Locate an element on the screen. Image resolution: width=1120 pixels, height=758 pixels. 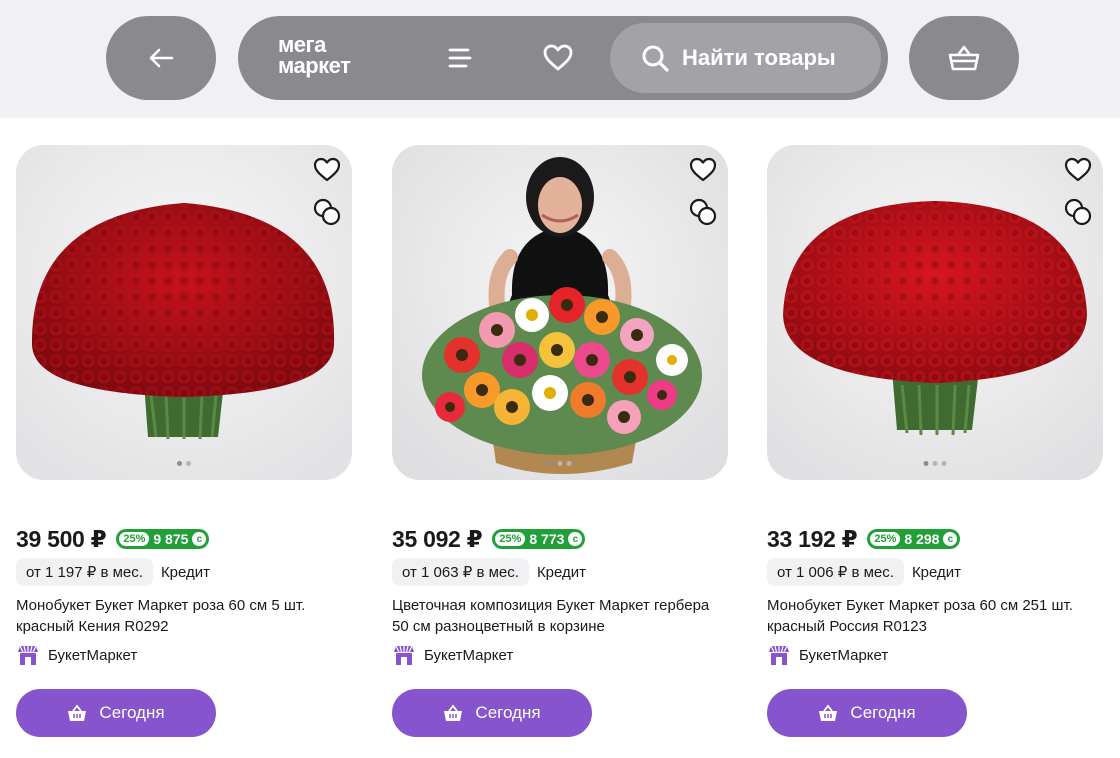
price: 39 500 ₽ is located at coordinates (61, 538).